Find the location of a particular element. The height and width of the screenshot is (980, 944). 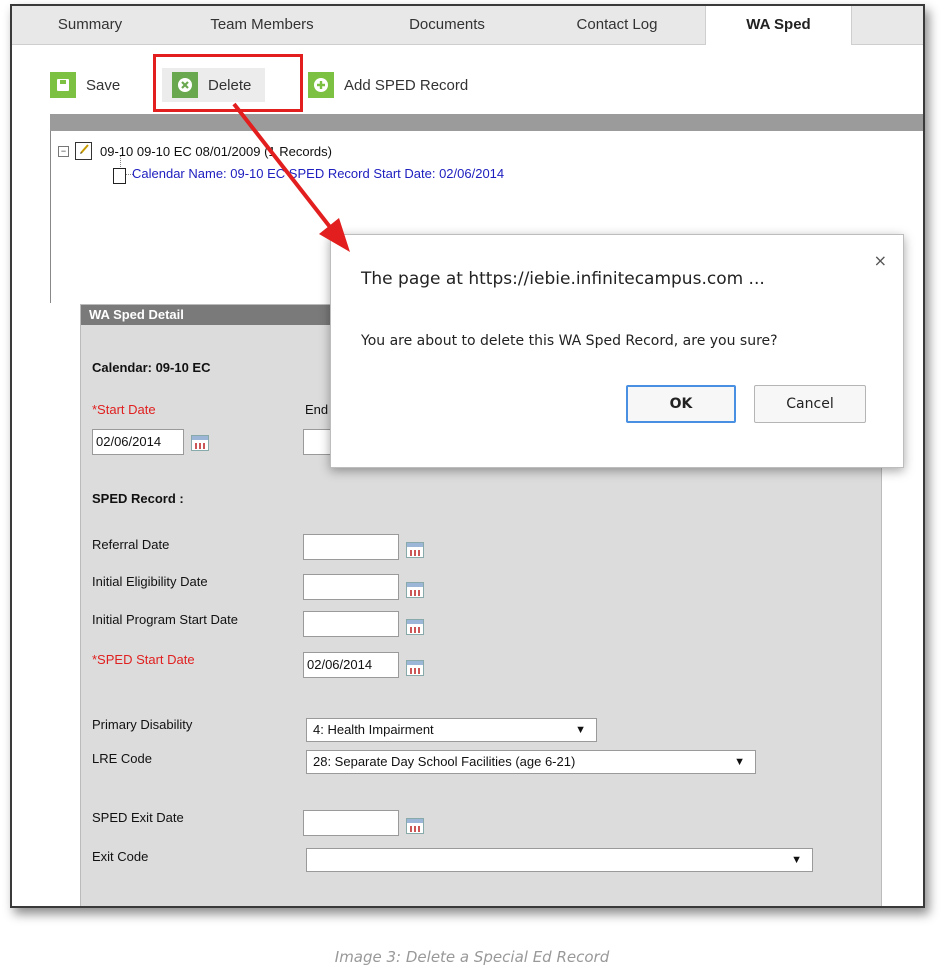

sped-record-label: SPED Record : is located at coordinates (138, 498).